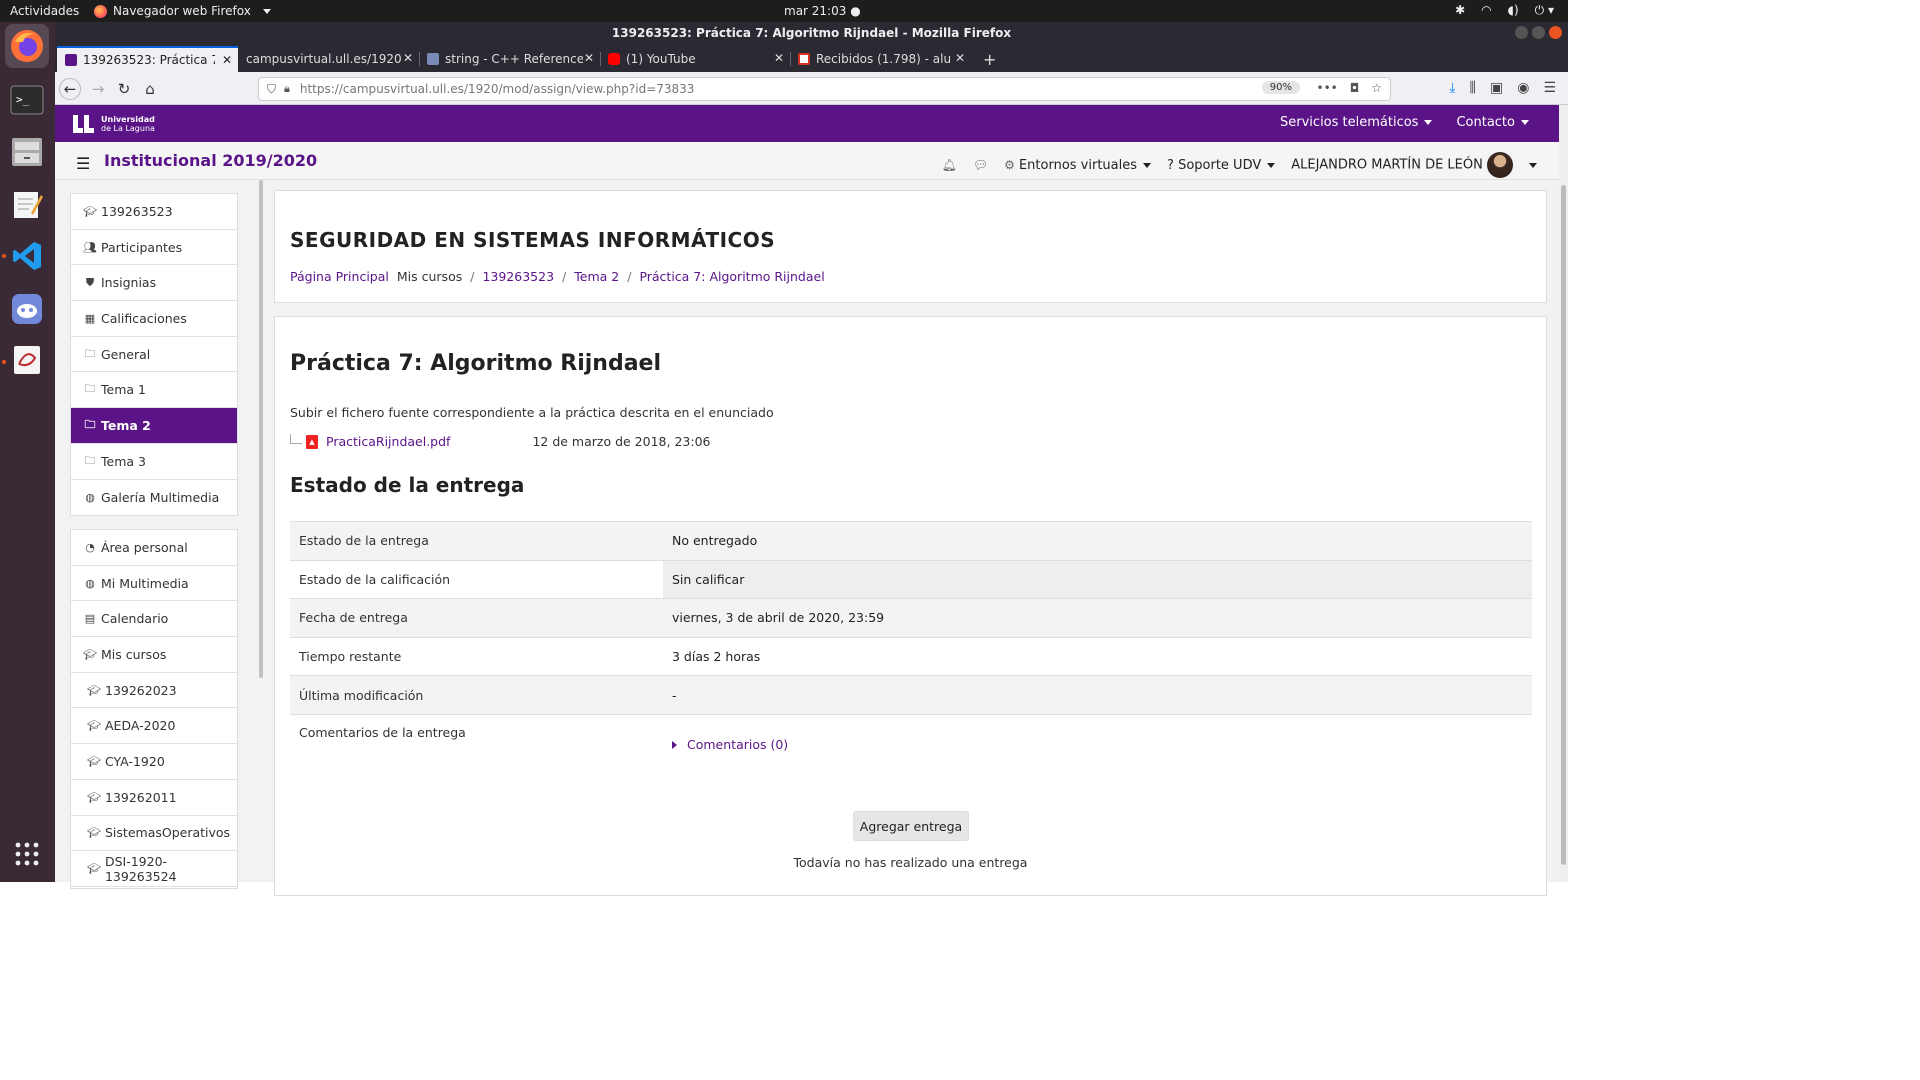  Describe the element at coordinates (1376, 88) in the screenshot. I see `bookmark-star-icon: ☆` at that location.